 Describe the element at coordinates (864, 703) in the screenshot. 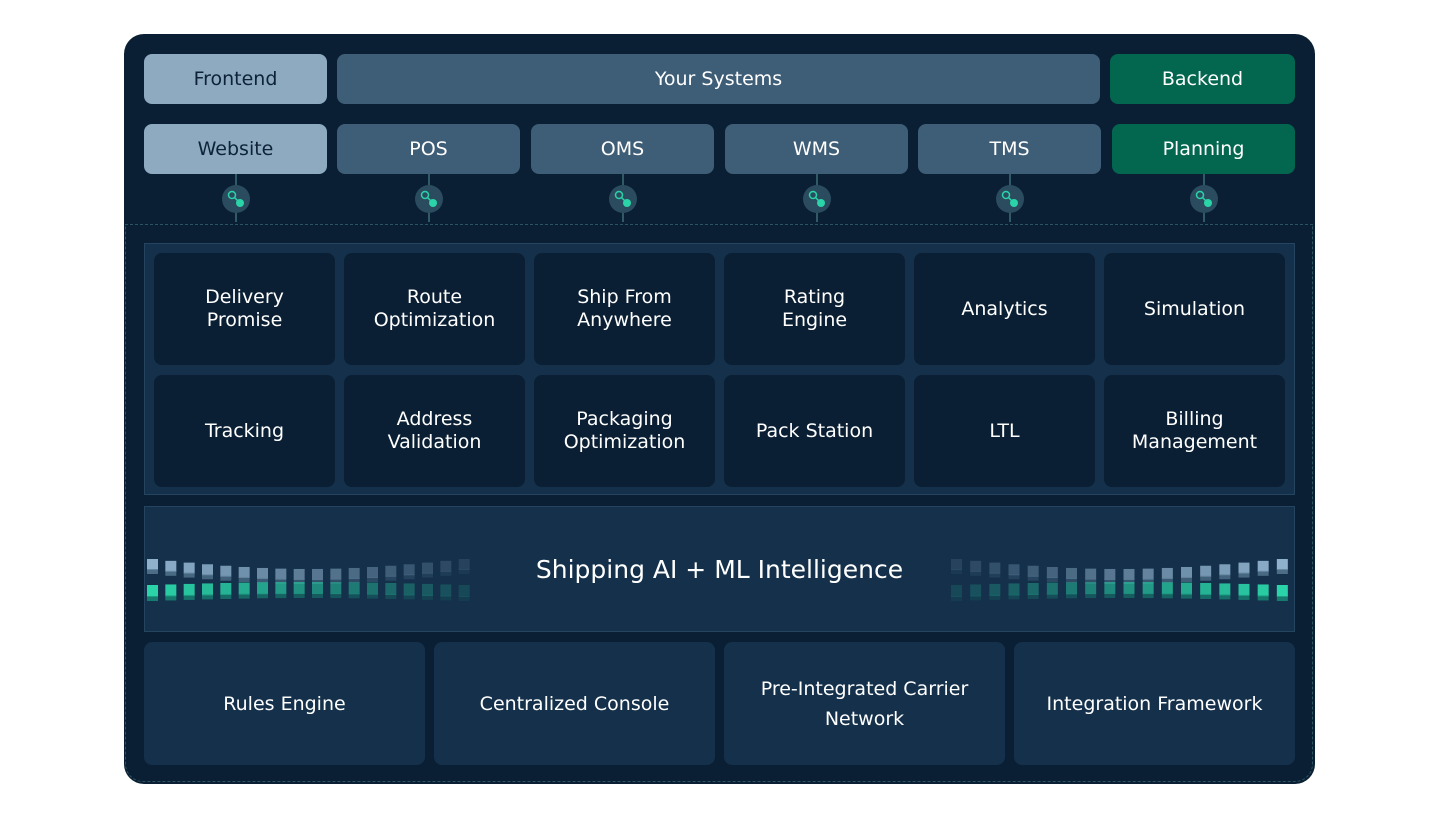

I see `pillar-pre-integrated-carrier-network: Pre-Integrated Carrier Network` at that location.